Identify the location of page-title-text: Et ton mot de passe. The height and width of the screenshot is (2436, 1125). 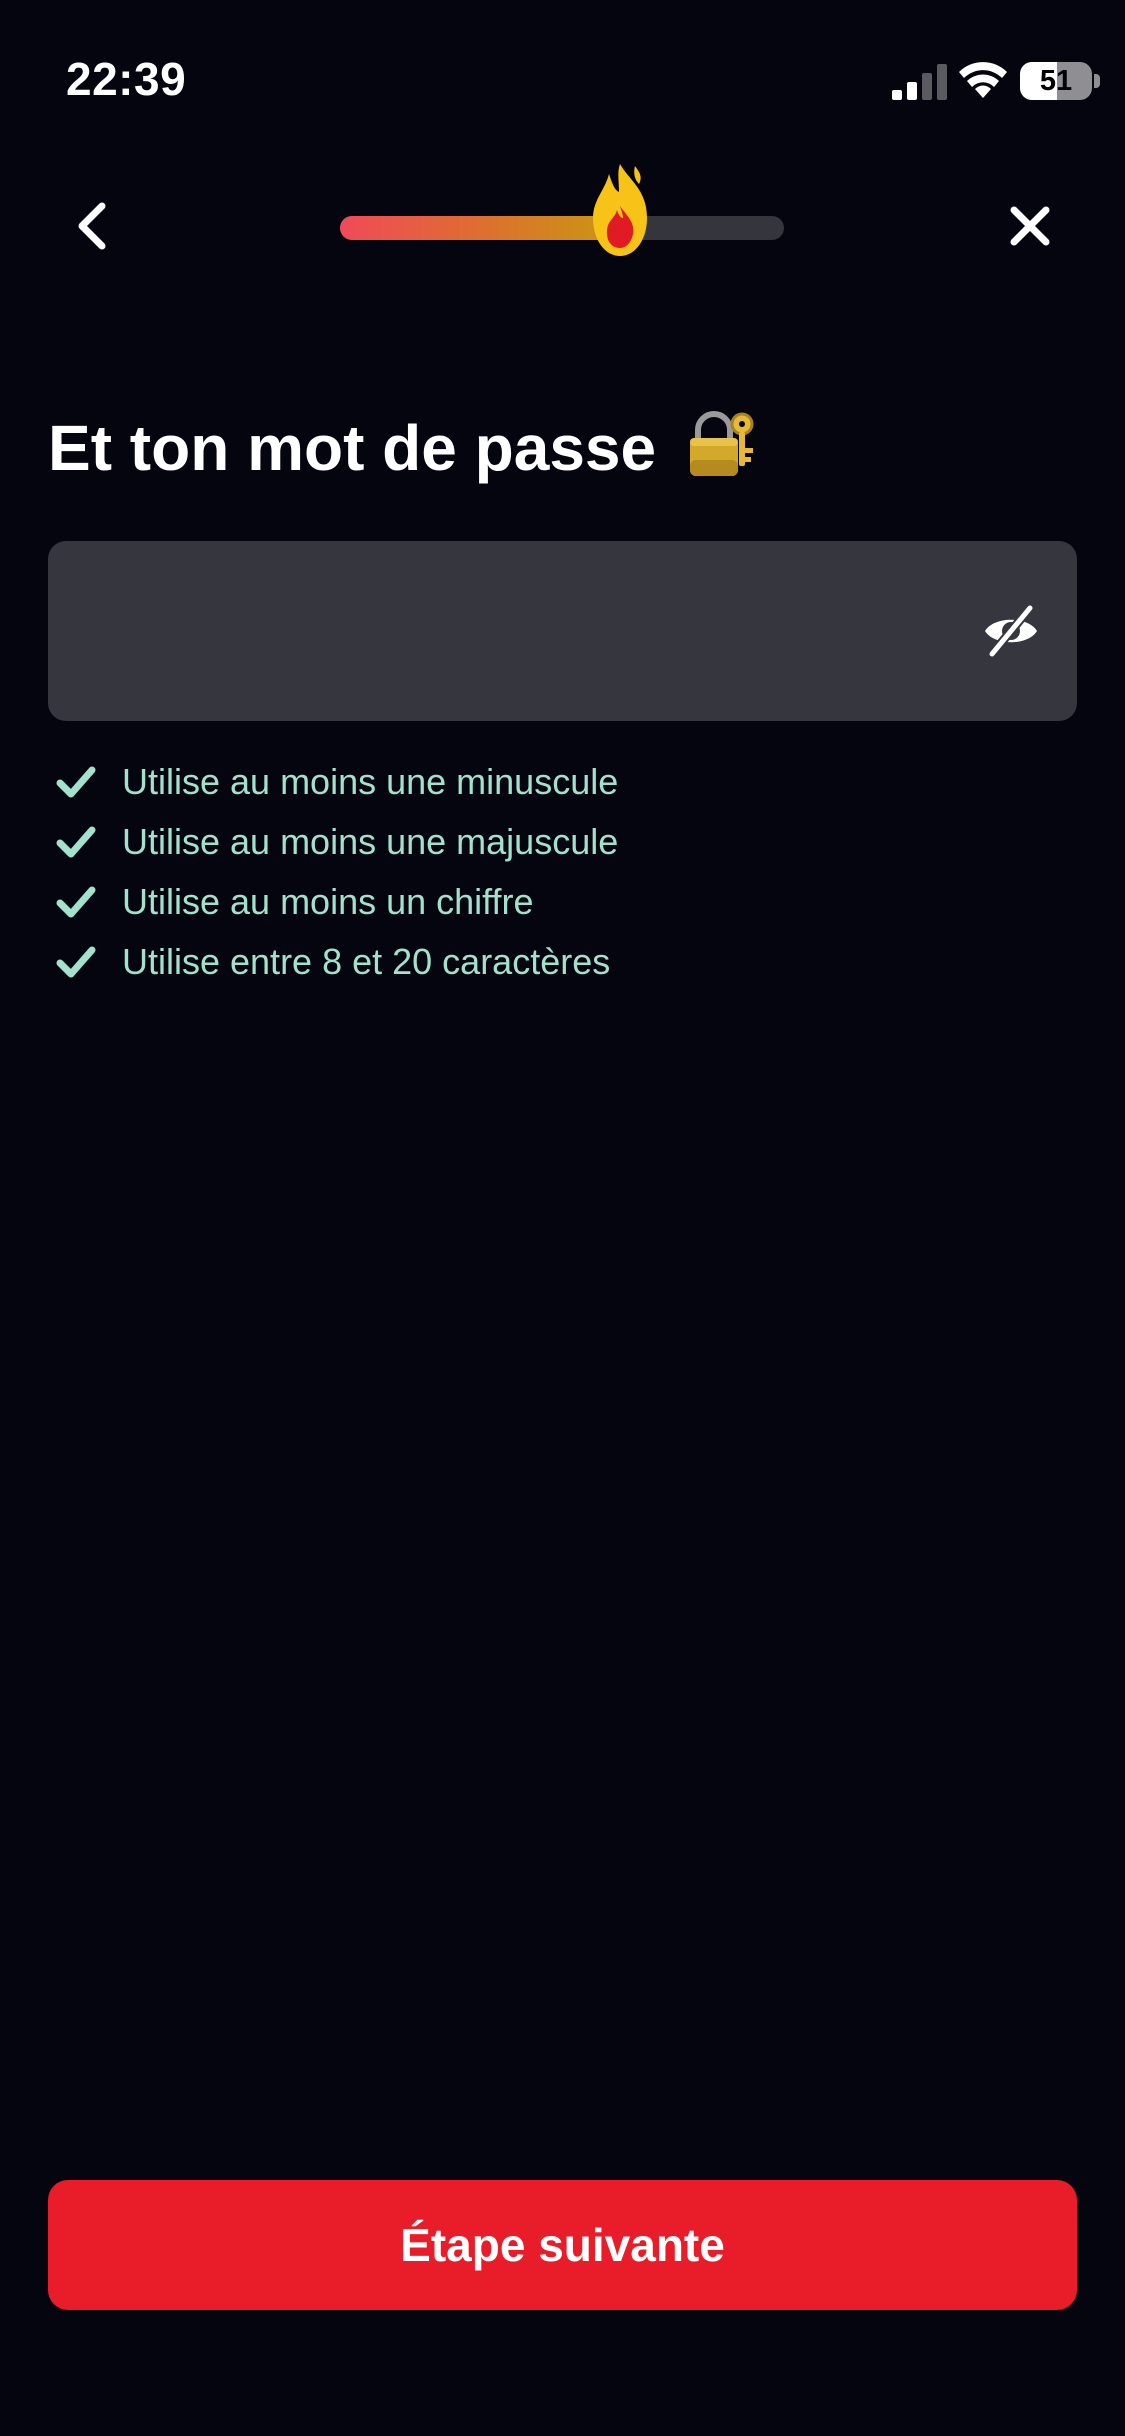
(352, 448).